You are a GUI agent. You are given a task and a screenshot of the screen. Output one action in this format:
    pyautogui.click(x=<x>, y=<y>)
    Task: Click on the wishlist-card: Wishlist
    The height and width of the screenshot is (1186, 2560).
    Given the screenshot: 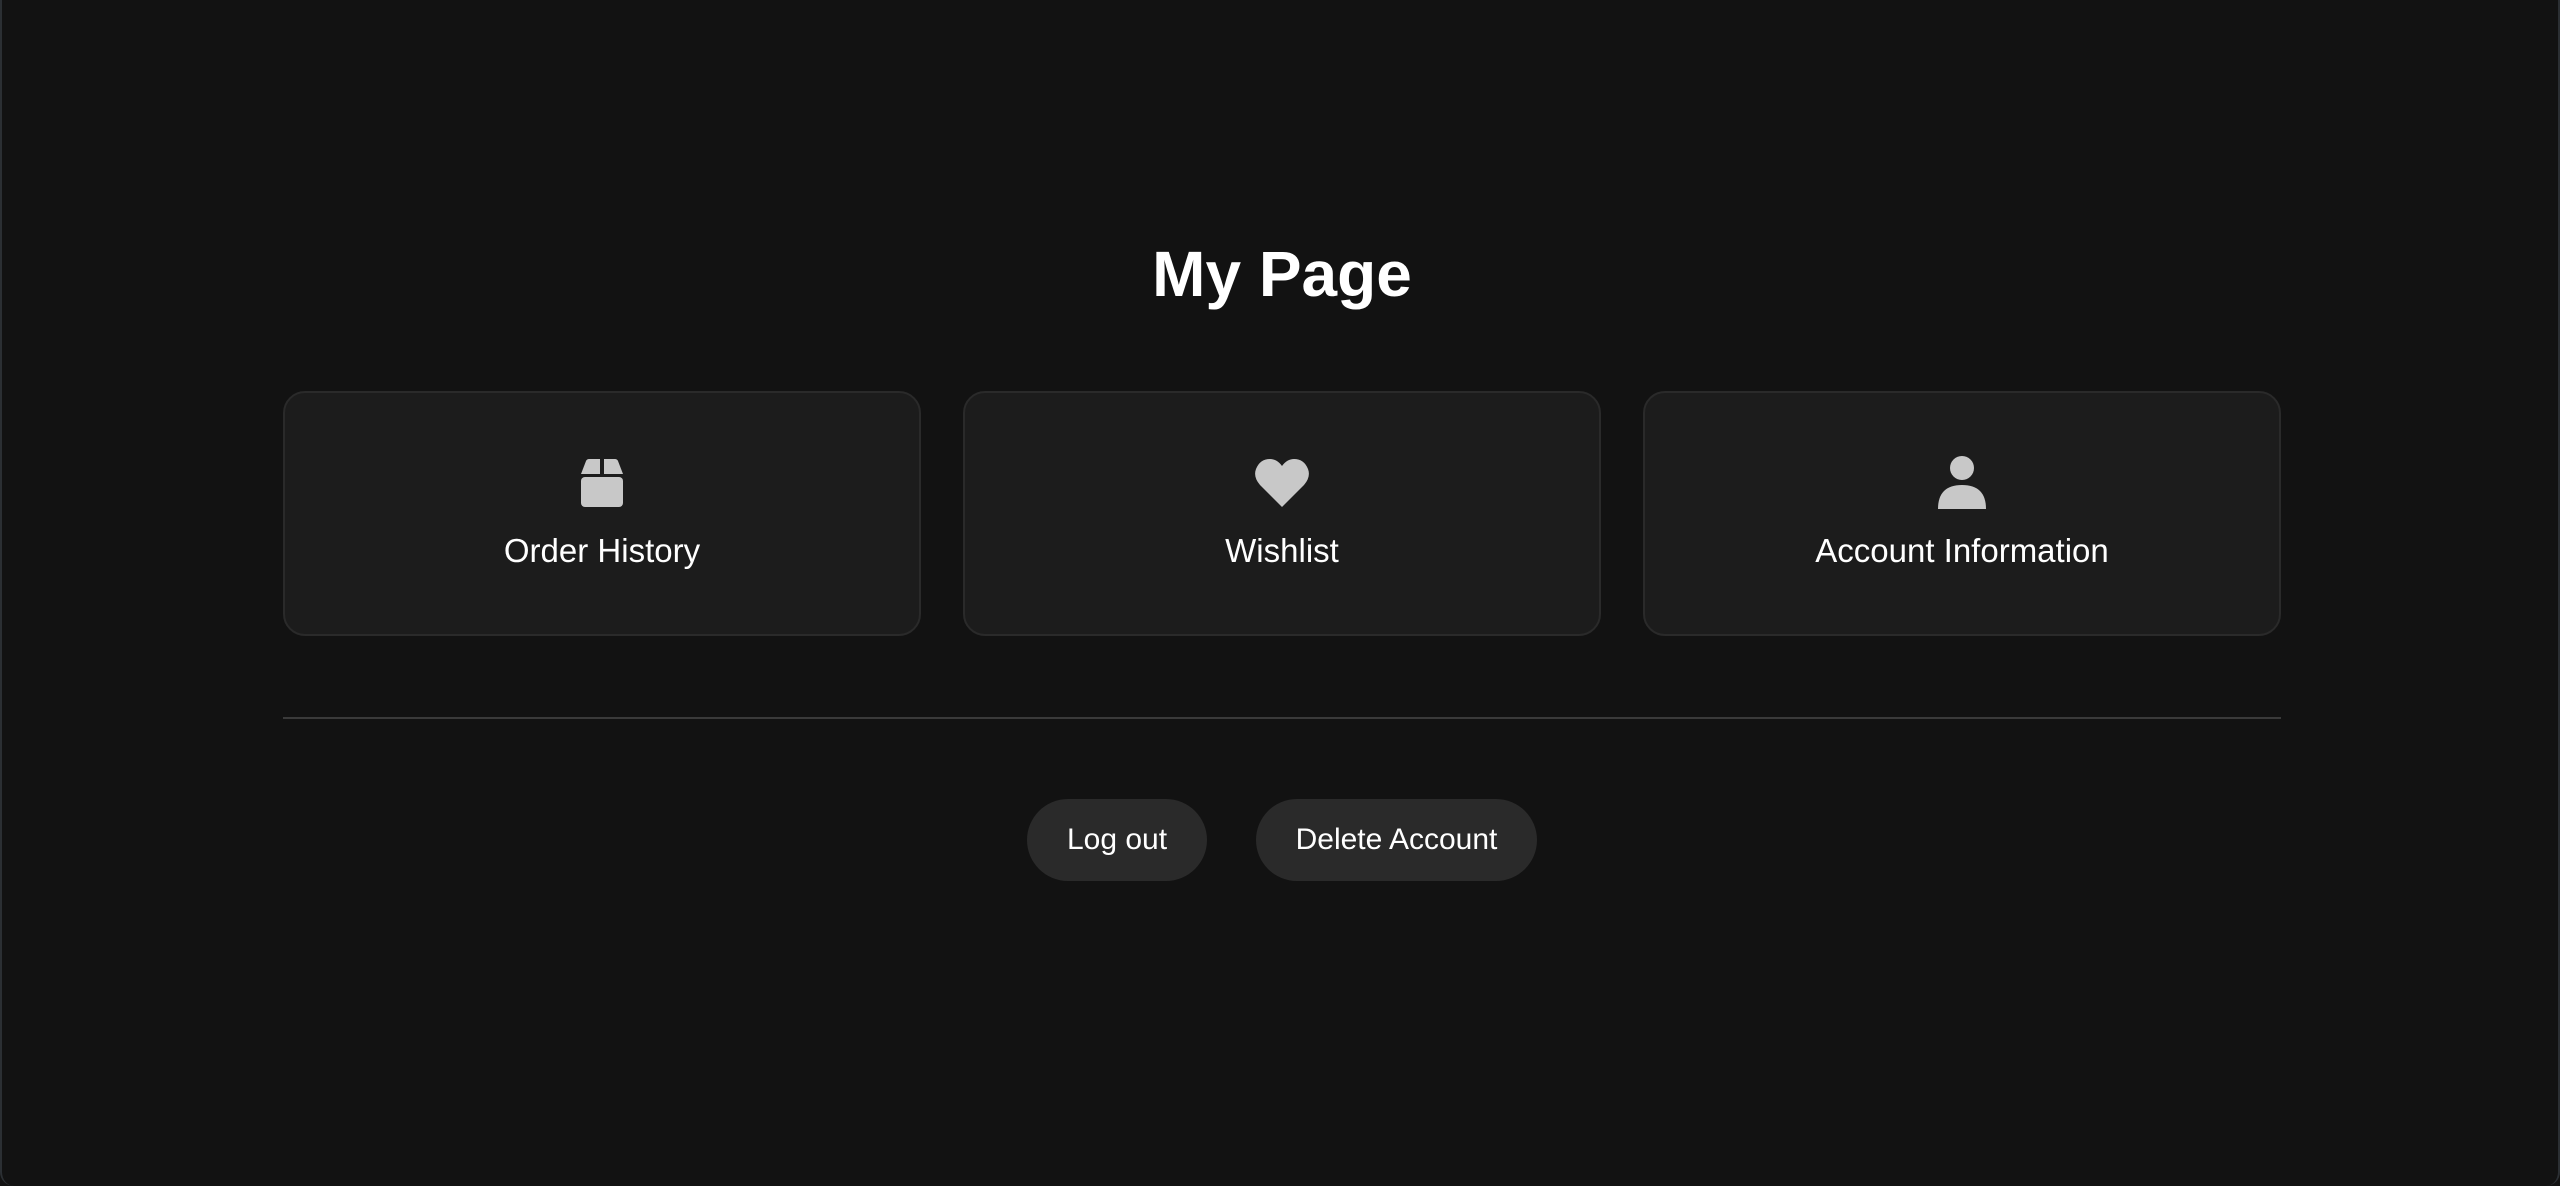 What is the action you would take?
    pyautogui.click(x=1282, y=513)
    